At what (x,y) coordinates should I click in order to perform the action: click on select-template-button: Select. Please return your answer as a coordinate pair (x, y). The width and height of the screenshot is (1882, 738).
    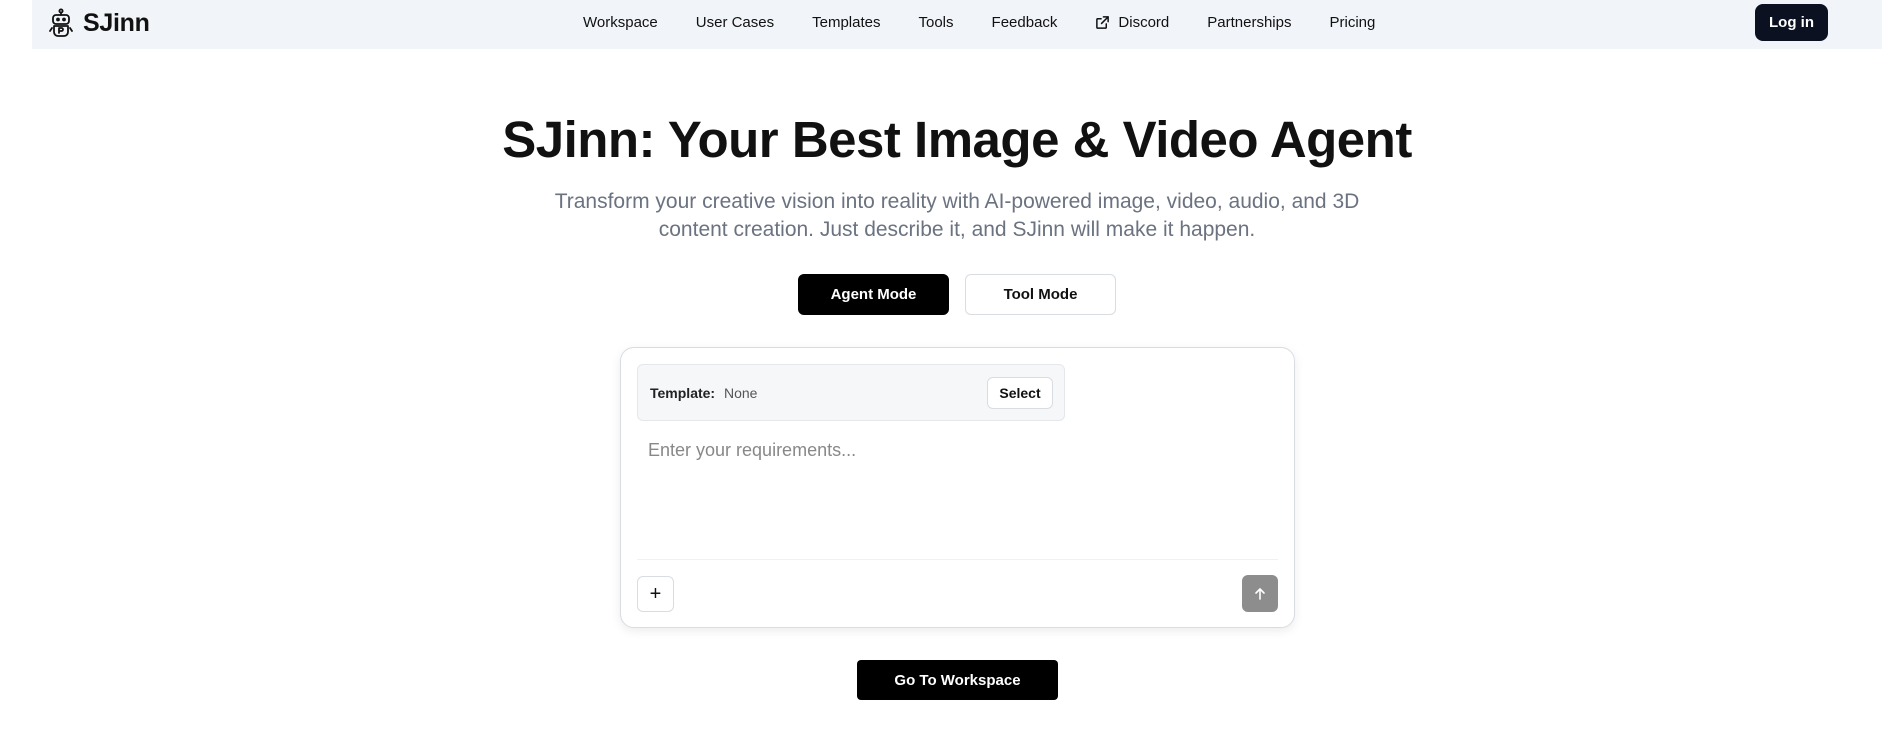
    Looking at the image, I should click on (1020, 393).